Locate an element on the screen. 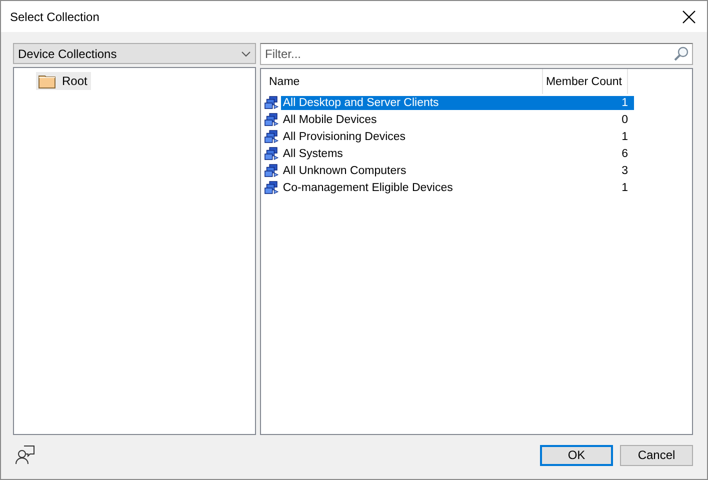 Image resolution: width=708 pixels, height=480 pixels. tree-item: Root is located at coordinates (64, 81).